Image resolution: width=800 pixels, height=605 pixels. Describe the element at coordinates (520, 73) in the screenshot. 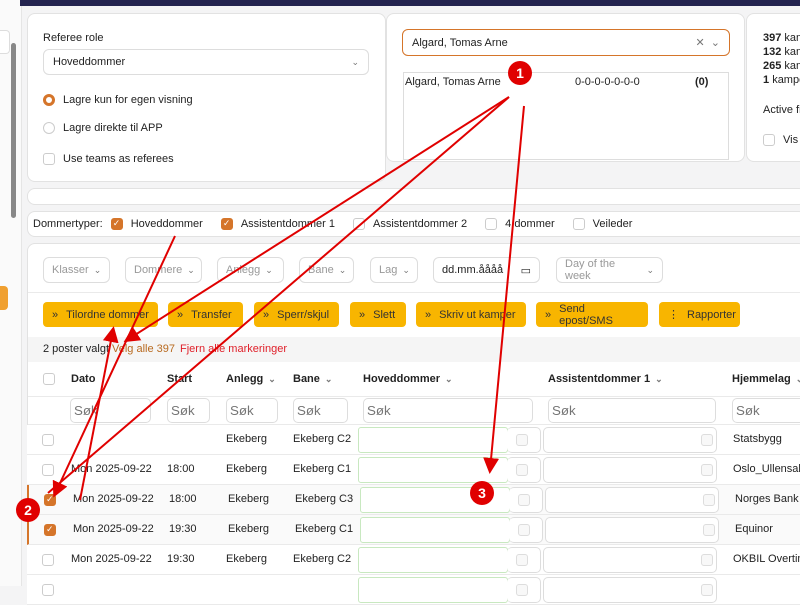

I see `annotation-badge-1: 1` at that location.